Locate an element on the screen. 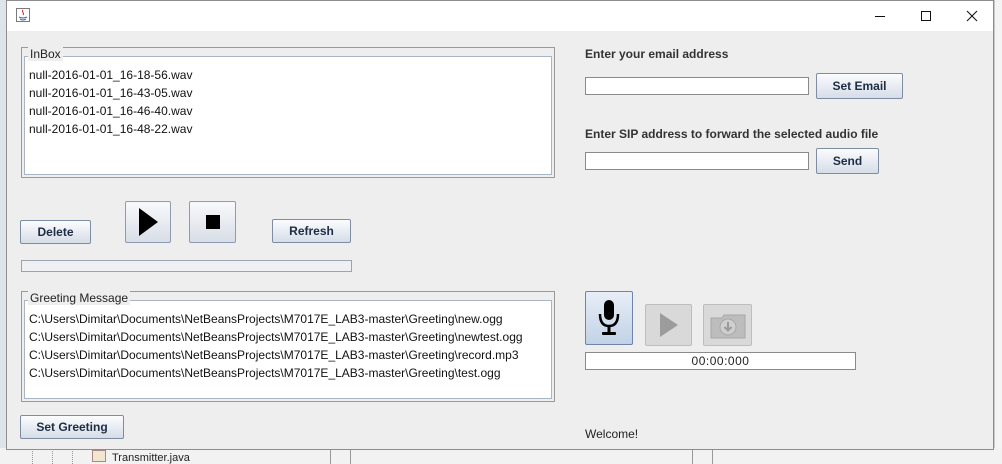 This screenshot has width=1002, height=464. inbox-title: InBox is located at coordinates (45, 54).